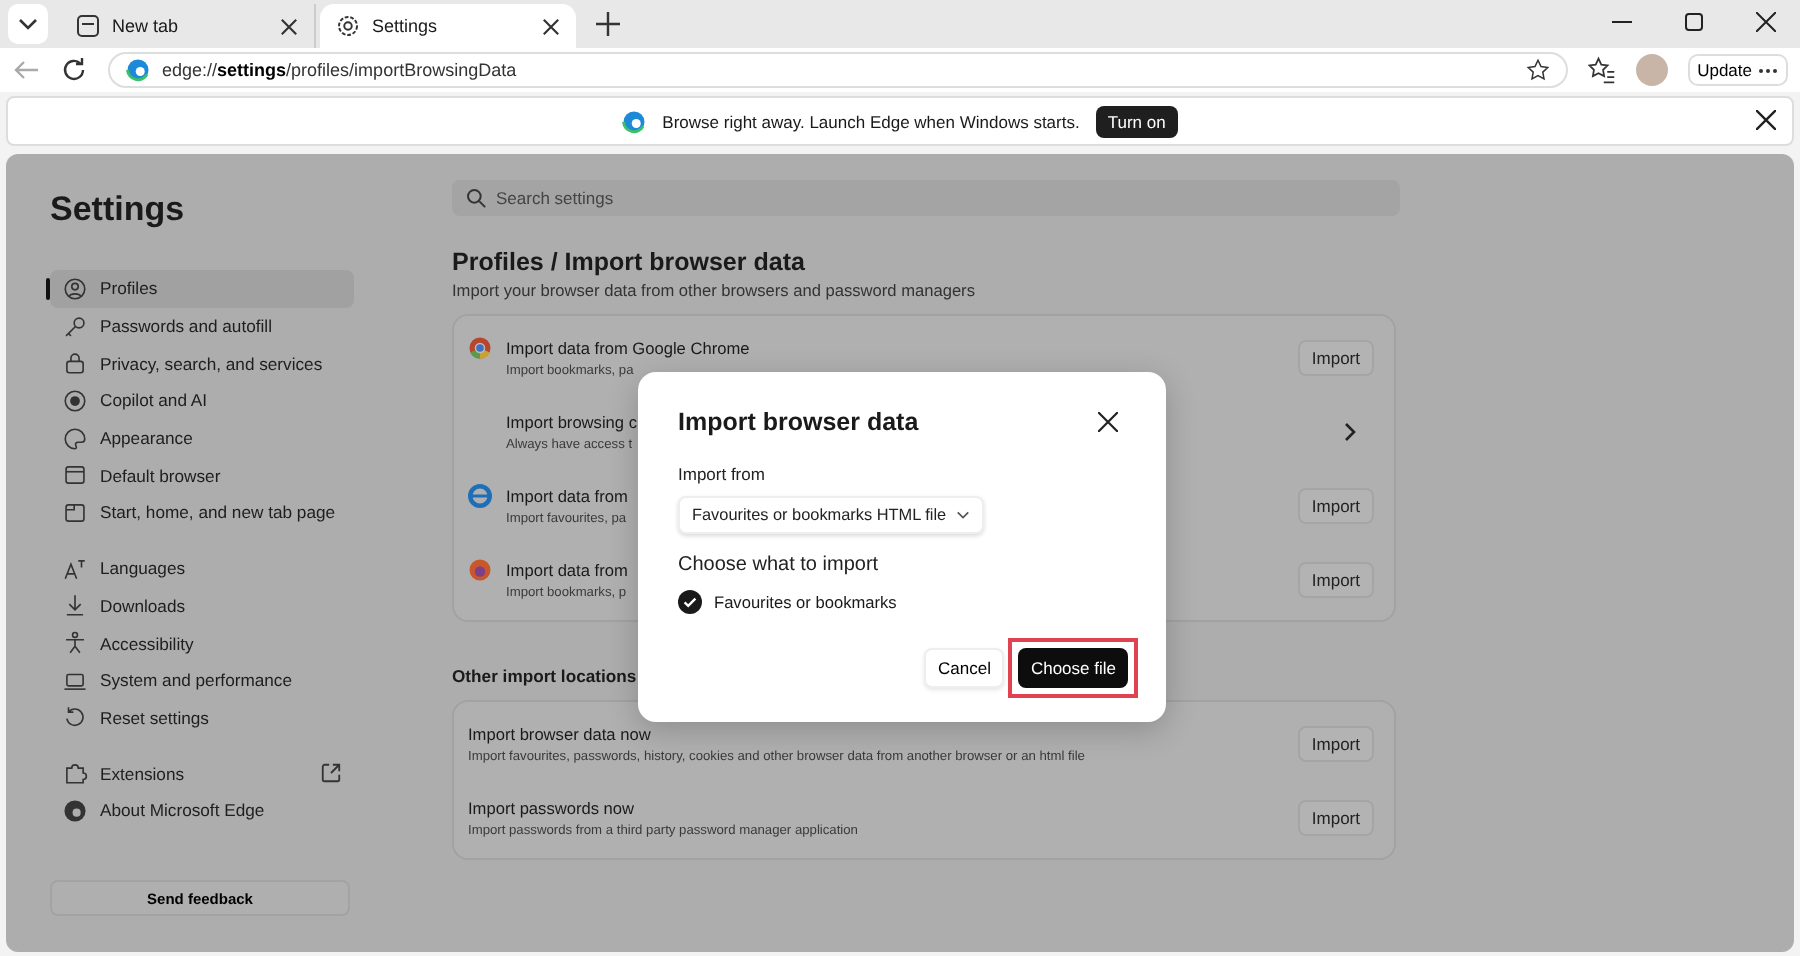 The image size is (1800, 956). I want to click on sidebar-item: Extensions, so click(202, 773).